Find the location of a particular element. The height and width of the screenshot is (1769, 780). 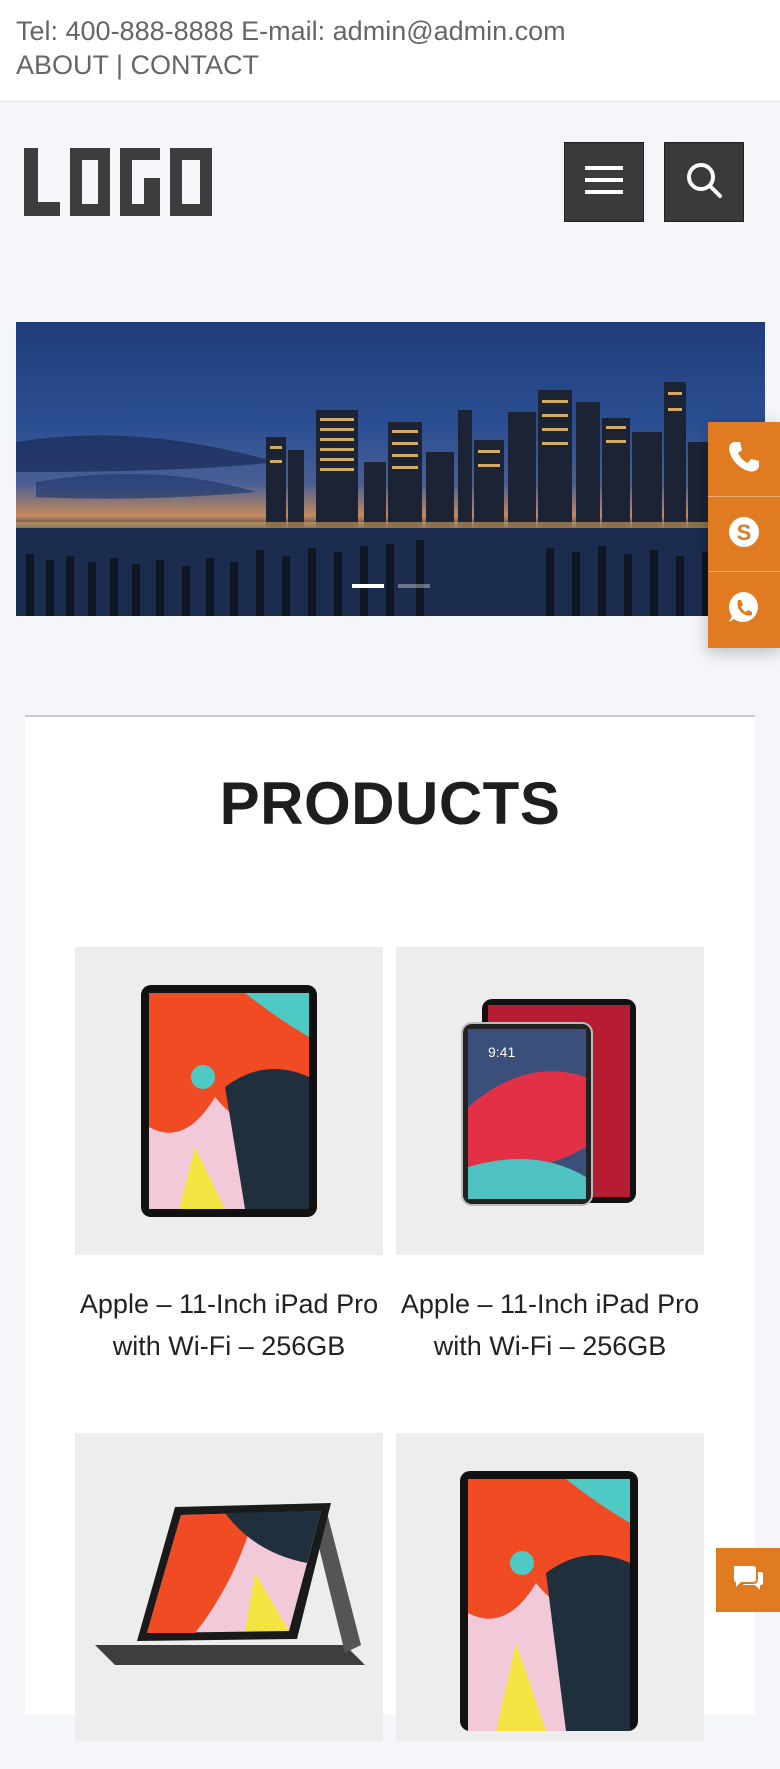

hamburger-menu-icon is located at coordinates (604, 182).